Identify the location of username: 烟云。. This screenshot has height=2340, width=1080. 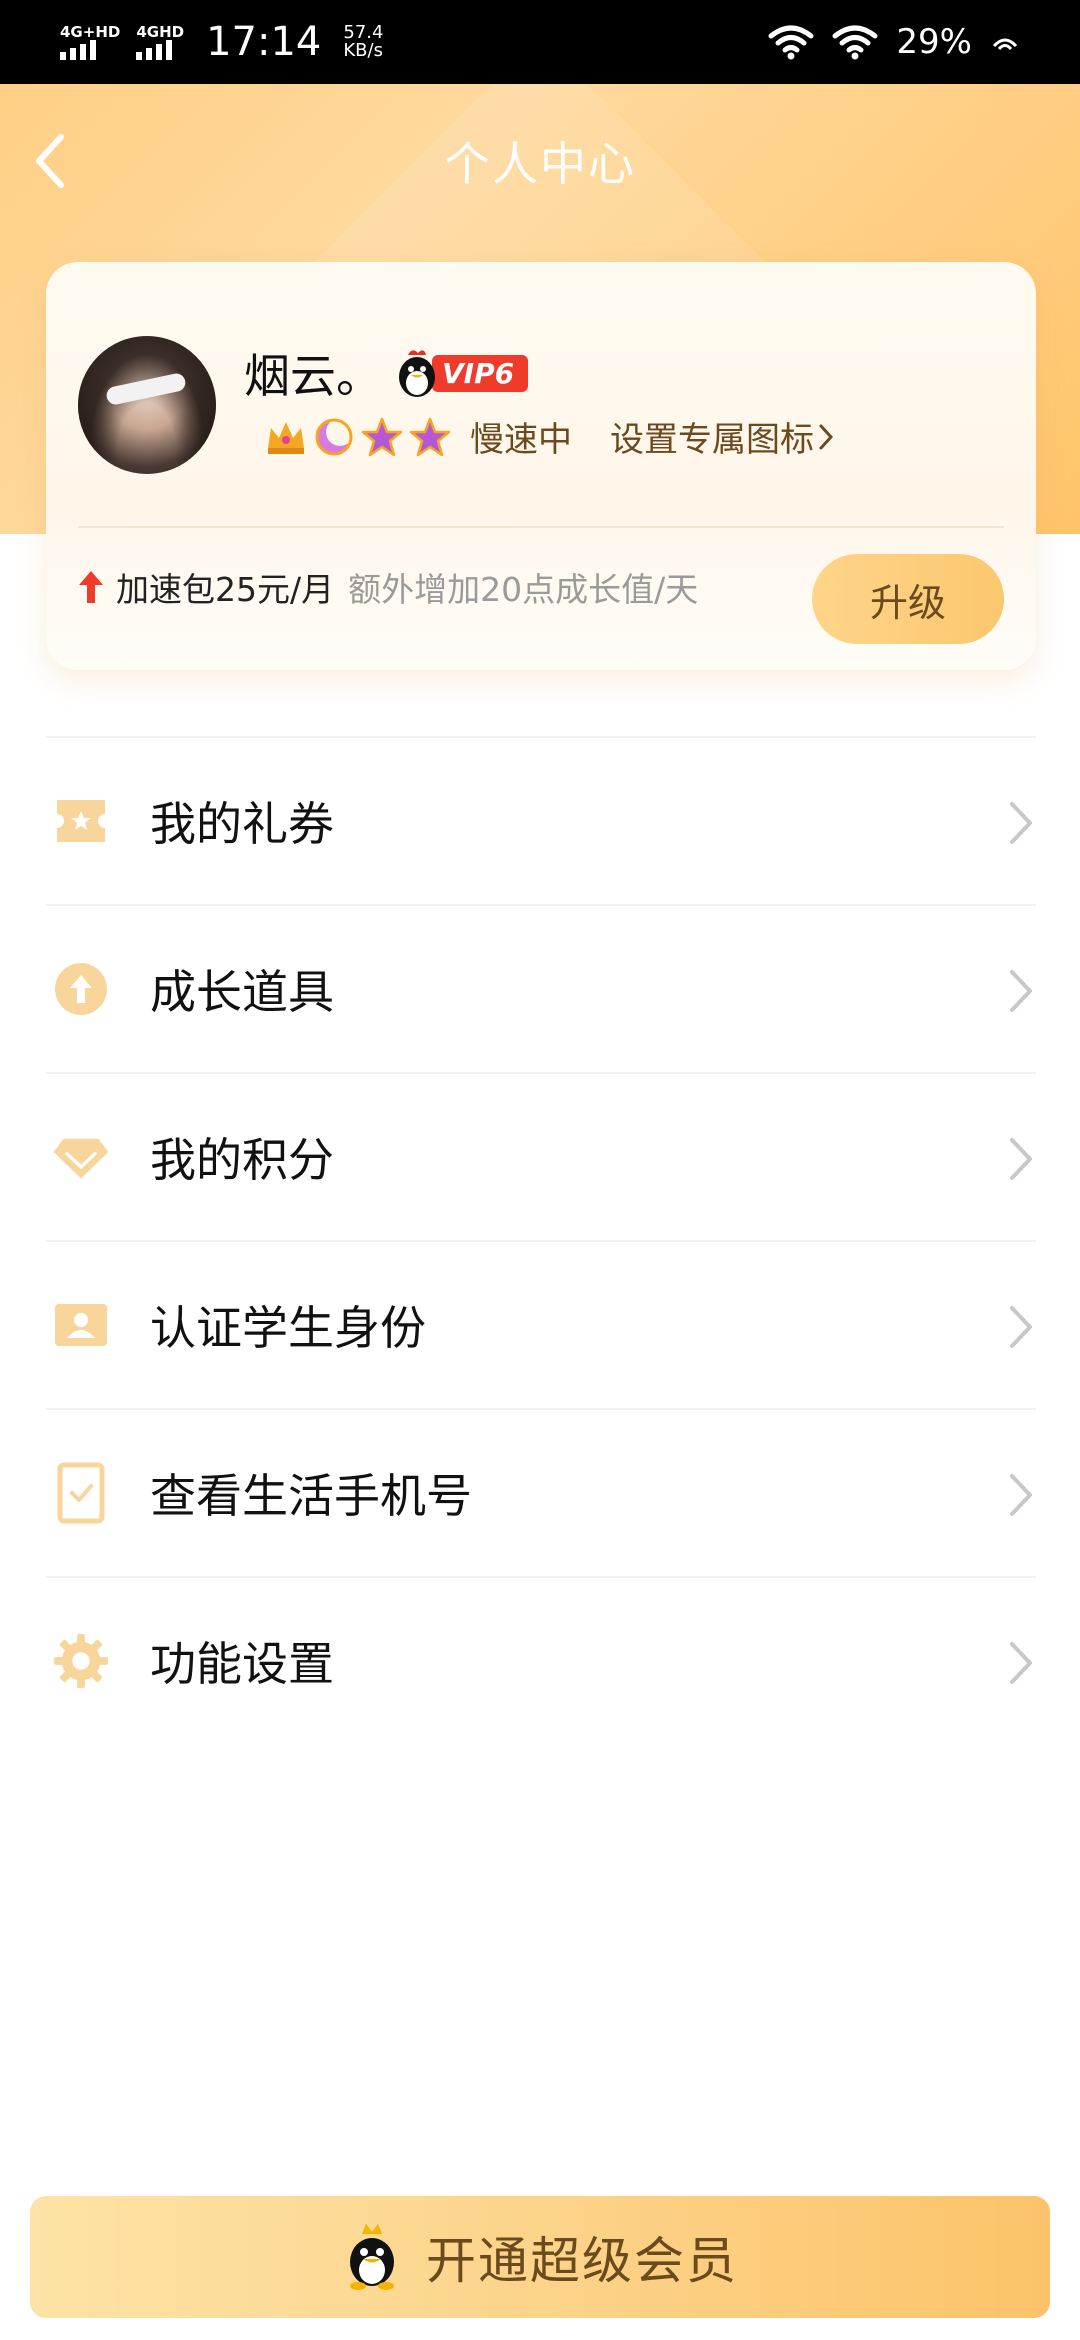
(313, 376).